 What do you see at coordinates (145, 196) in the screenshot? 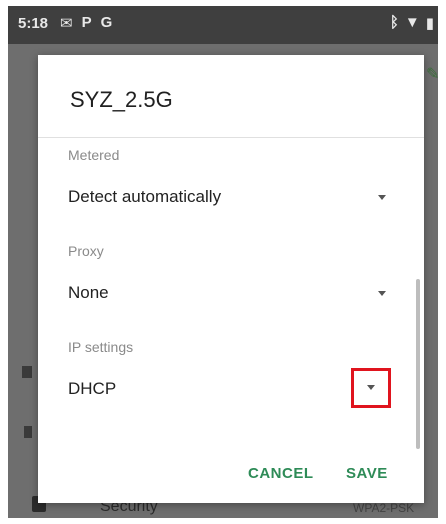
I see `metered-value: Detect automatically` at bounding box center [145, 196].